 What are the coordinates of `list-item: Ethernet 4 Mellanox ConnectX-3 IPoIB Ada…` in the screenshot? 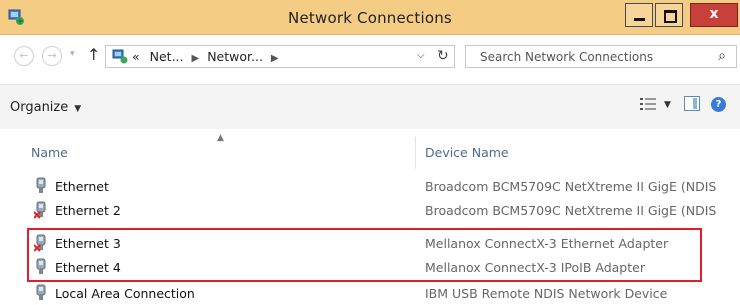 It's located at (370, 267).